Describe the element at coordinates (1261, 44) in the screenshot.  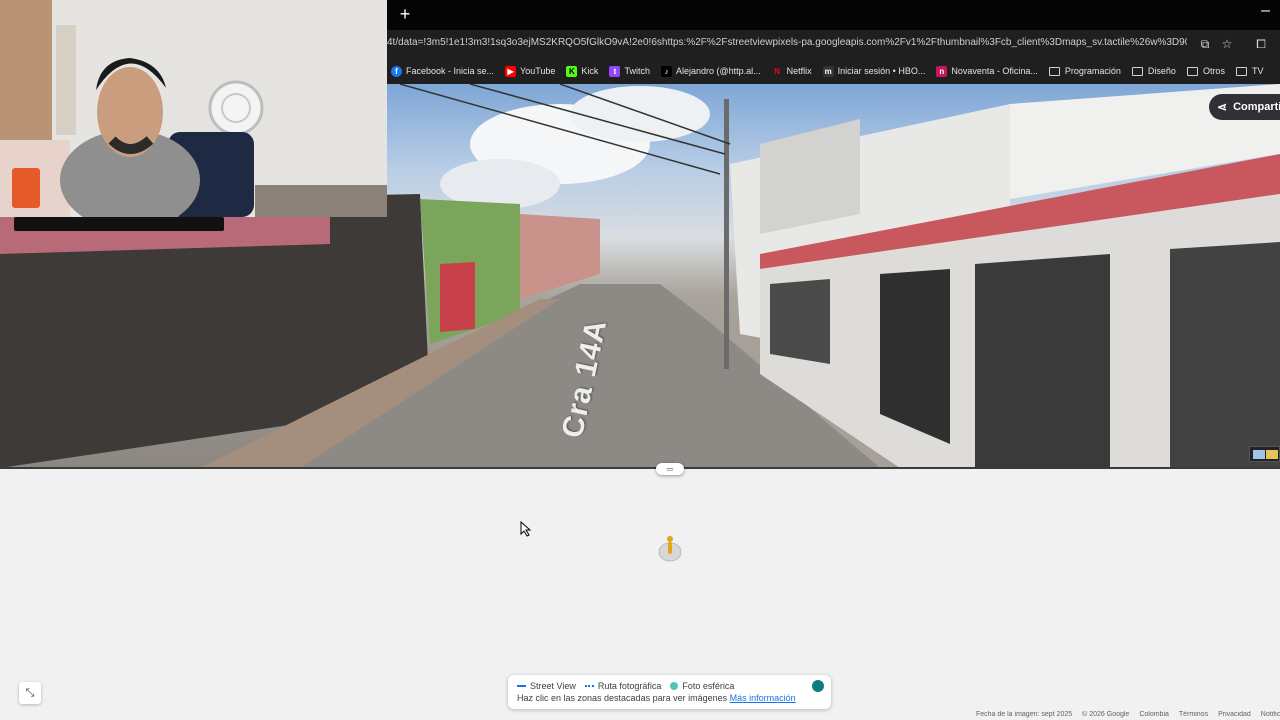
I see `extensions-icon: ⧠` at that location.